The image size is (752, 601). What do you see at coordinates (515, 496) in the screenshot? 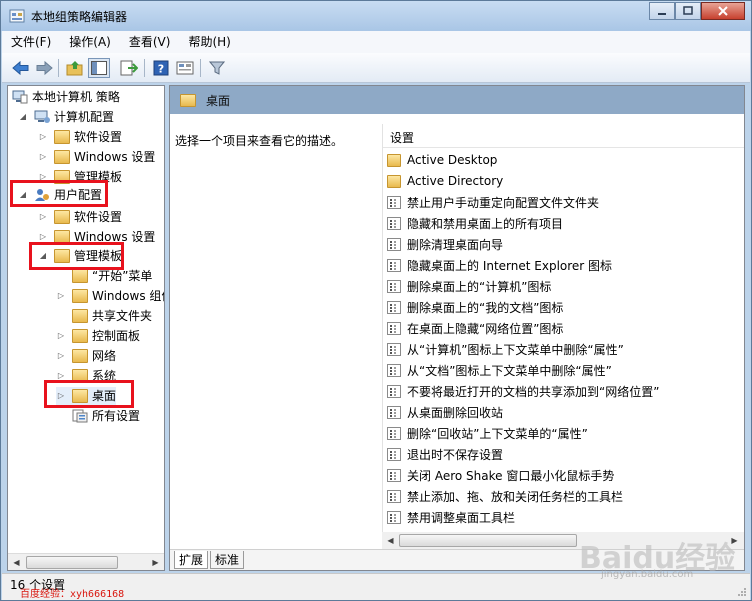
I see `list-item-label: 禁止添加、拖、放和关闭任务栏的工具栏` at bounding box center [515, 496].